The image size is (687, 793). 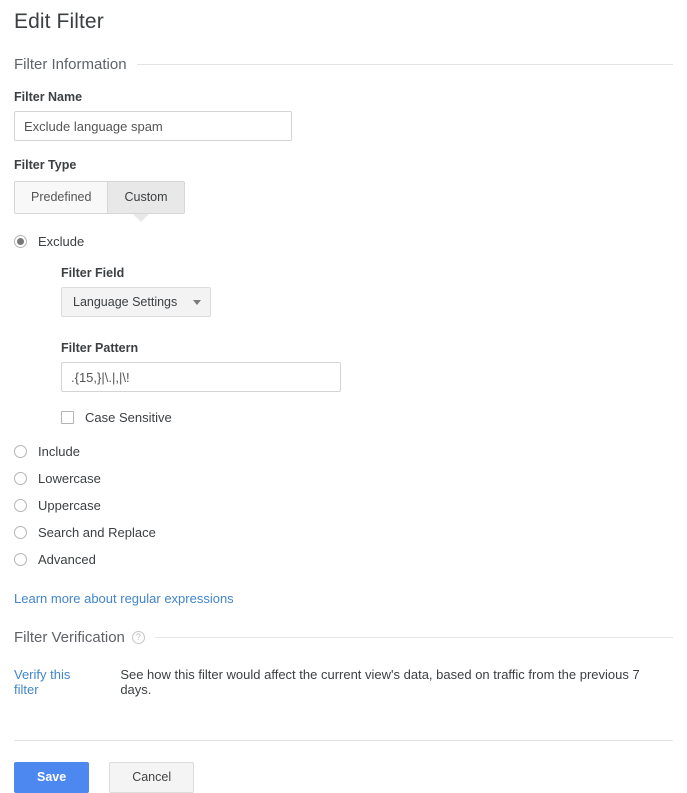 I want to click on radio-label-advanced: Advanced, so click(x=67, y=559).